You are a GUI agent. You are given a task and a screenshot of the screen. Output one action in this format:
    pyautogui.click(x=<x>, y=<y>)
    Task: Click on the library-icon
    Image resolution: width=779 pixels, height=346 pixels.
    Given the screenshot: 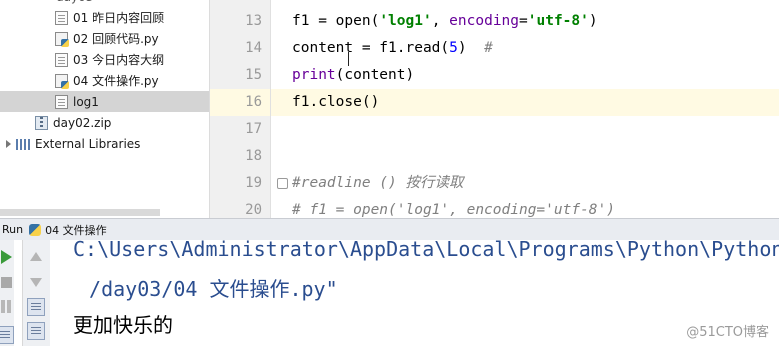 What is the action you would take?
    pyautogui.click(x=23, y=144)
    